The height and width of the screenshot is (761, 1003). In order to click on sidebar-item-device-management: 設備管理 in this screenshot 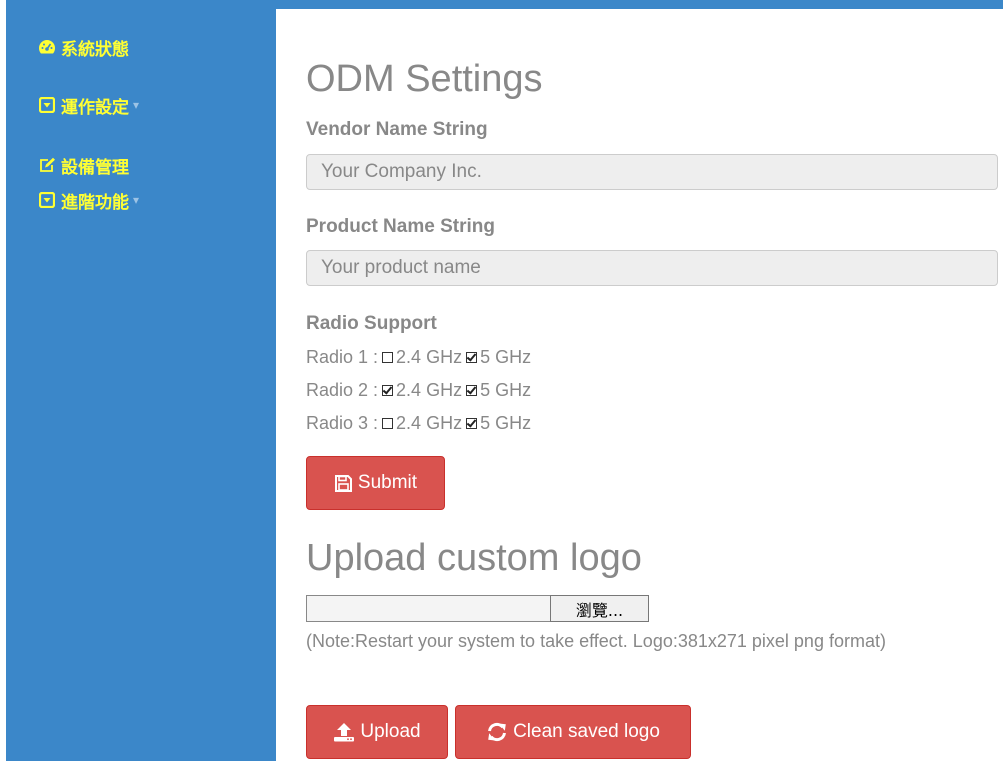, I will do `click(83, 165)`.